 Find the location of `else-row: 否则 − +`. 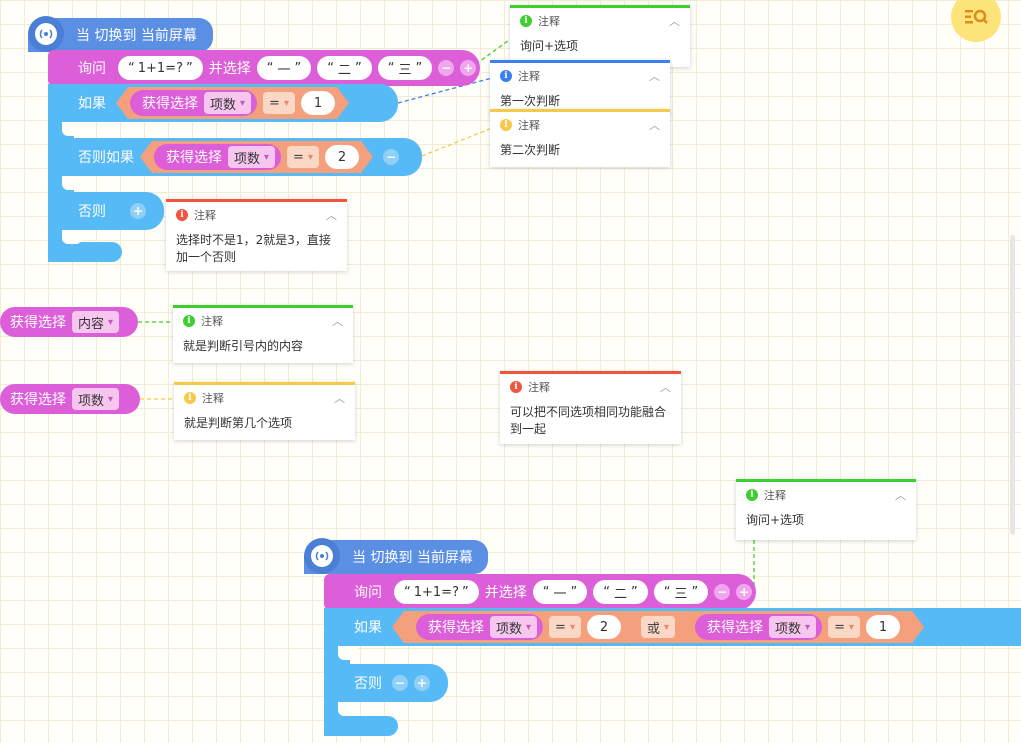

else-row: 否则 − + is located at coordinates (386, 683).